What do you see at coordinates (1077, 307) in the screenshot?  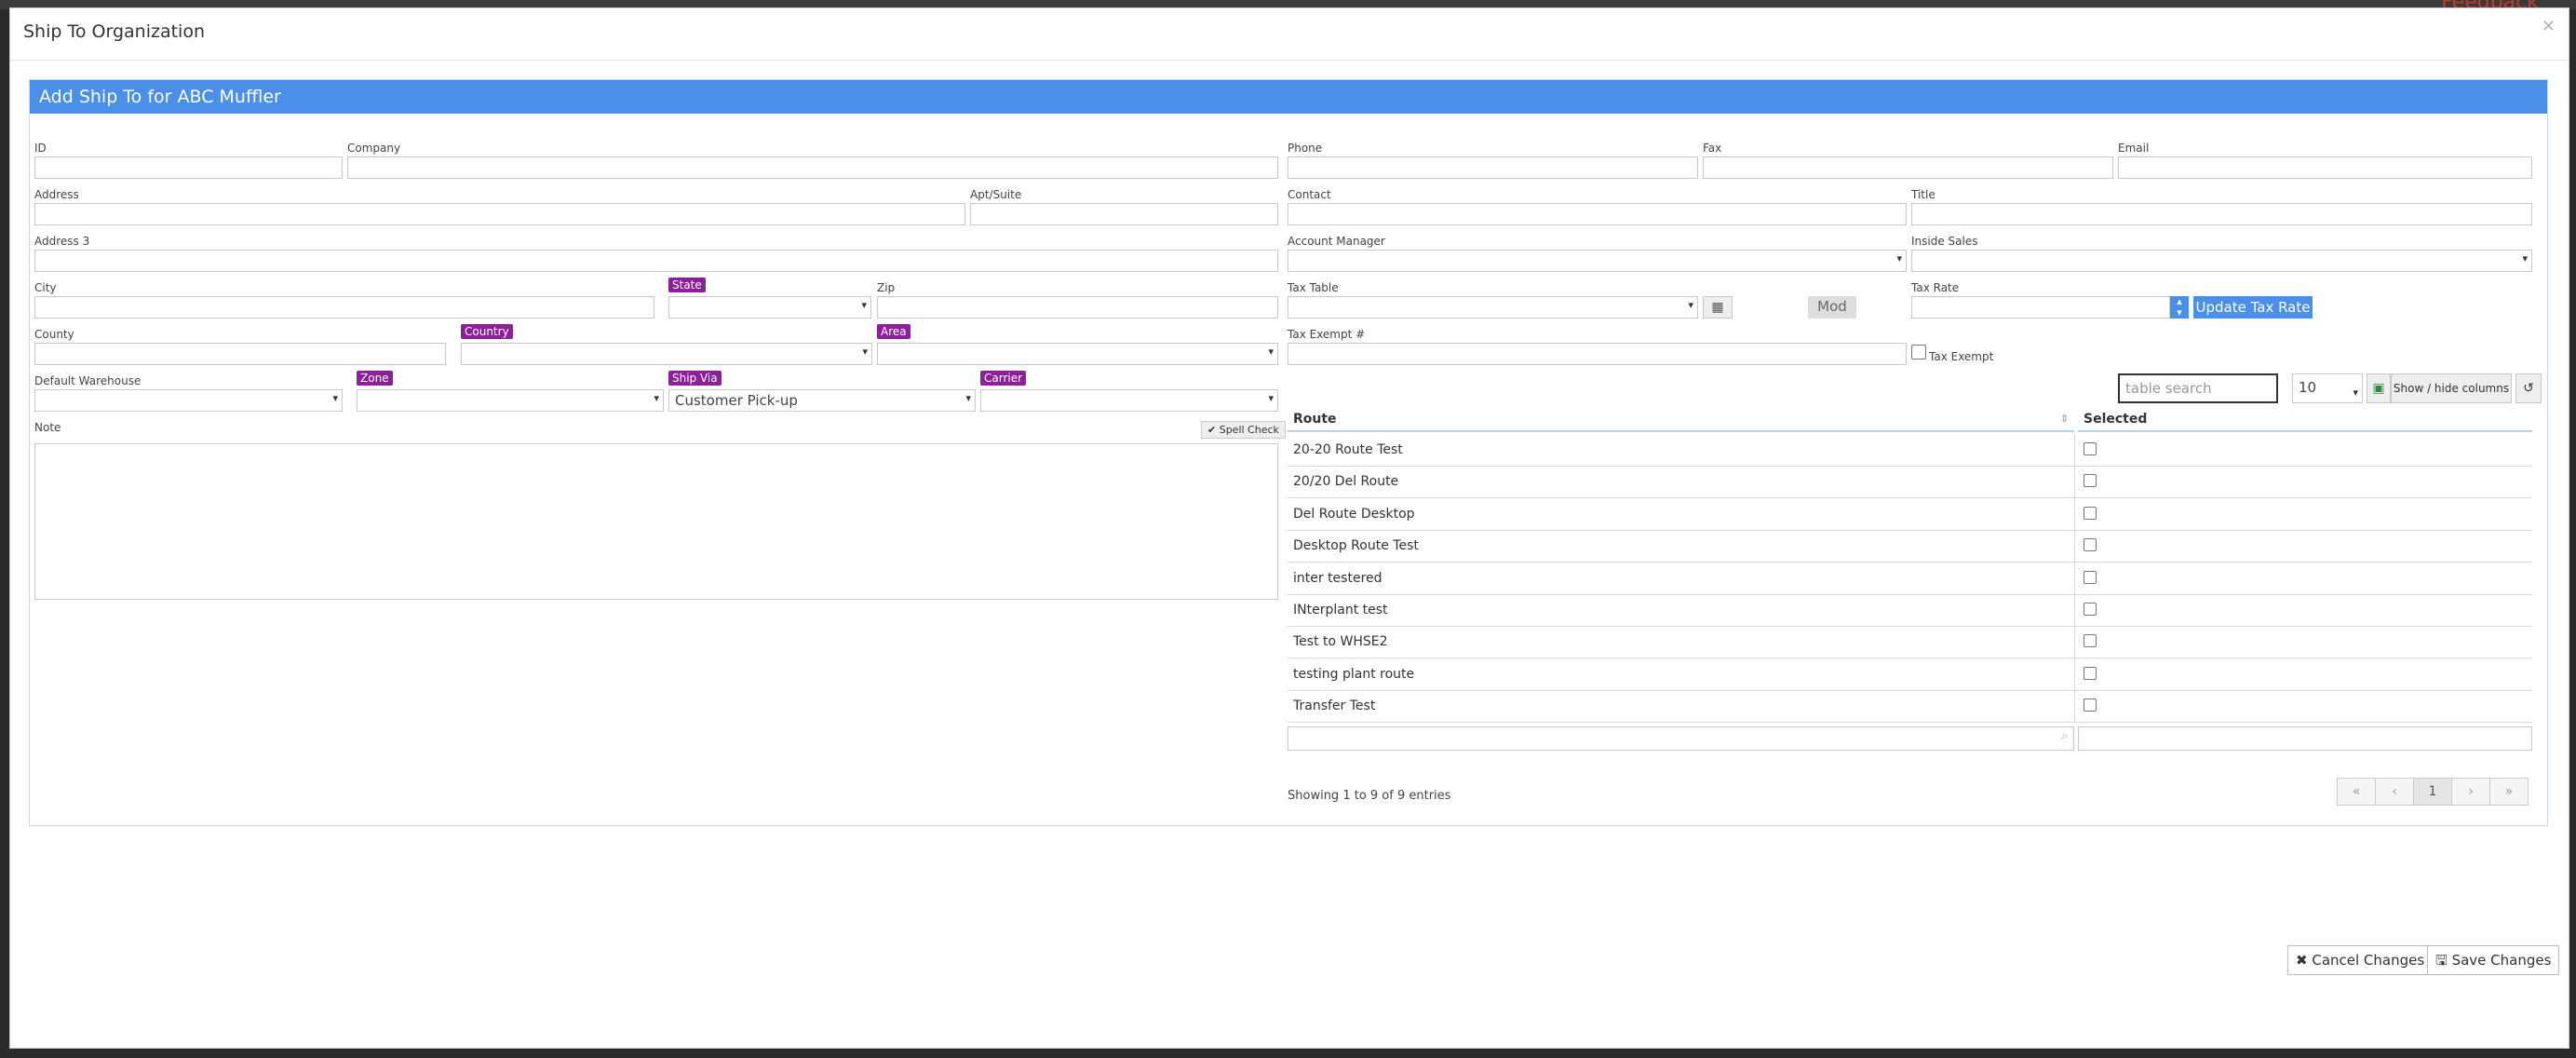 I see `zip-input` at bounding box center [1077, 307].